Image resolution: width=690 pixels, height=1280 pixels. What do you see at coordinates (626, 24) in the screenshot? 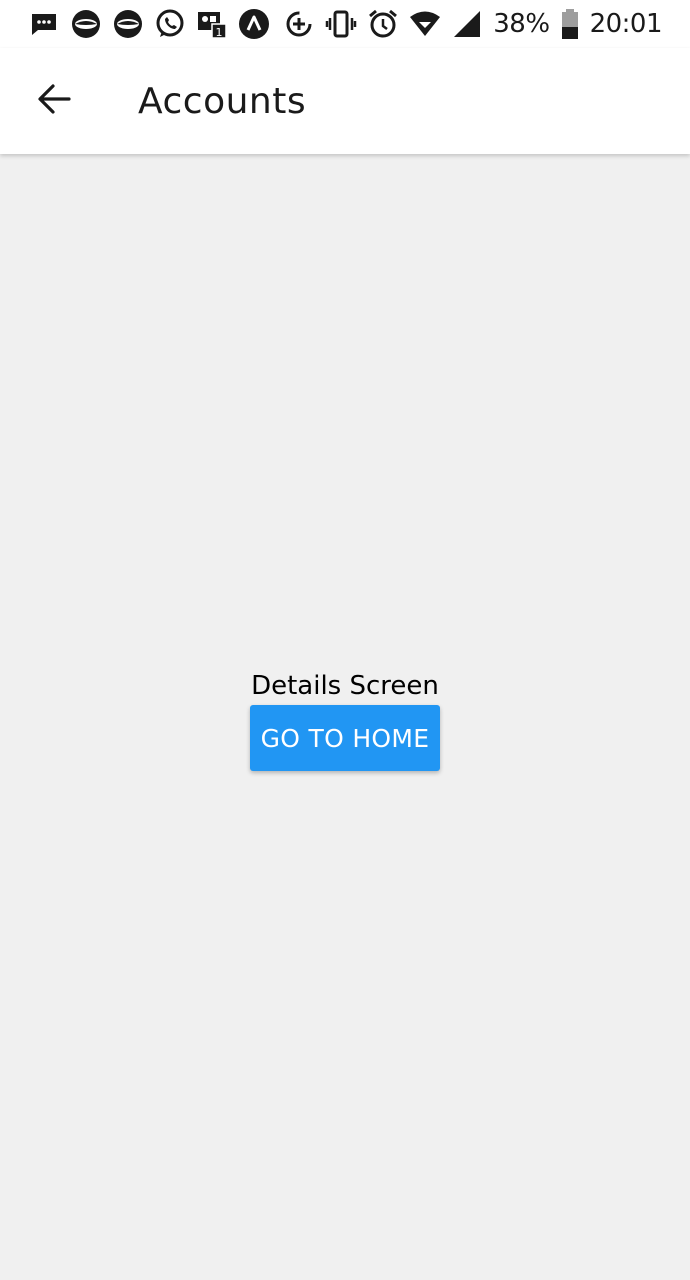
I see `clock: 20:01` at bounding box center [626, 24].